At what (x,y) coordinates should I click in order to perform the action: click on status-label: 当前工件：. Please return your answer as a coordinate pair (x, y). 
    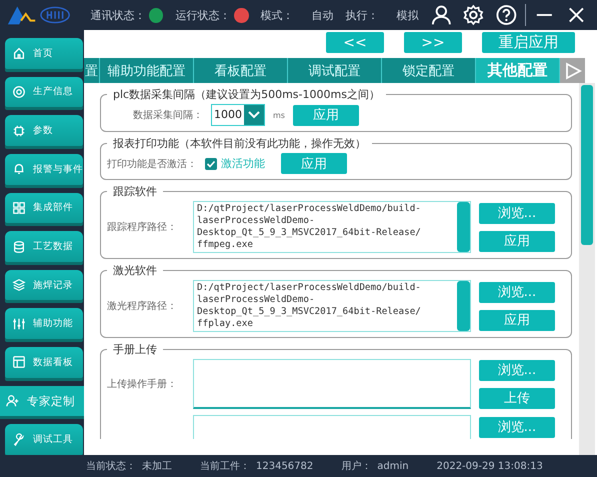
    Looking at the image, I should click on (225, 466).